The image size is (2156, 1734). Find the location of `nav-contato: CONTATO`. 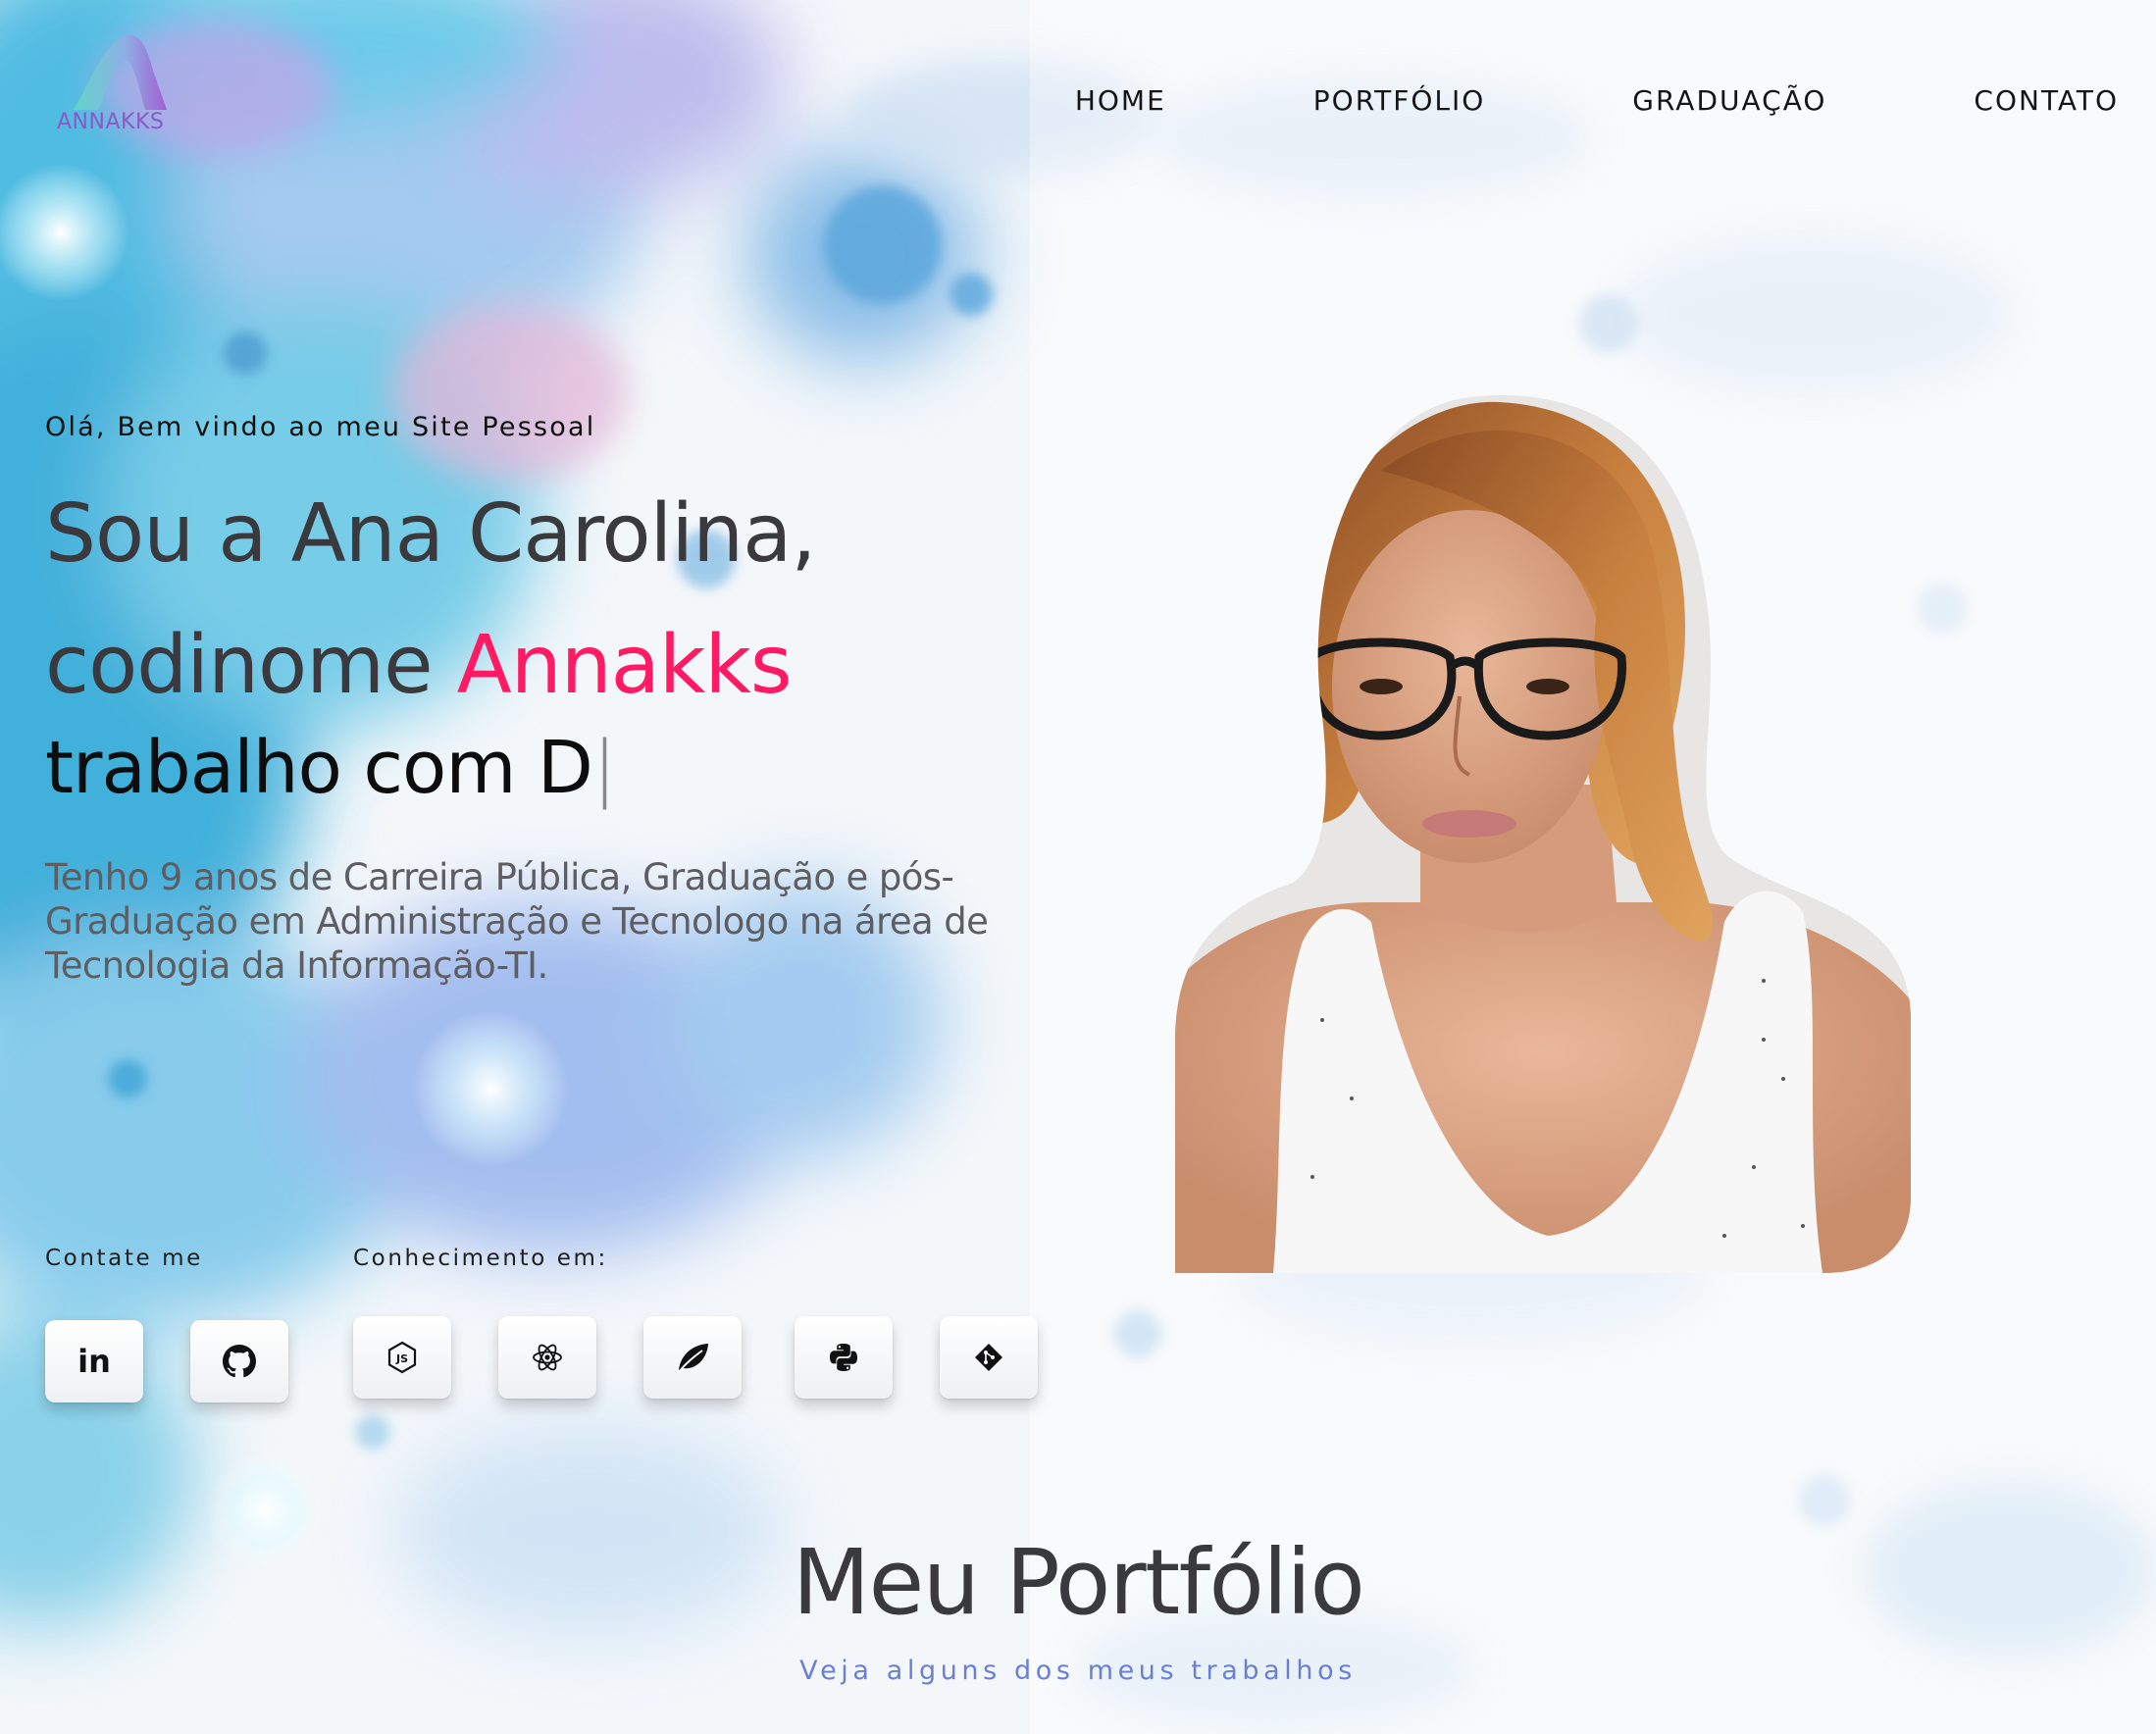

nav-contato: CONTATO is located at coordinates (2046, 100).